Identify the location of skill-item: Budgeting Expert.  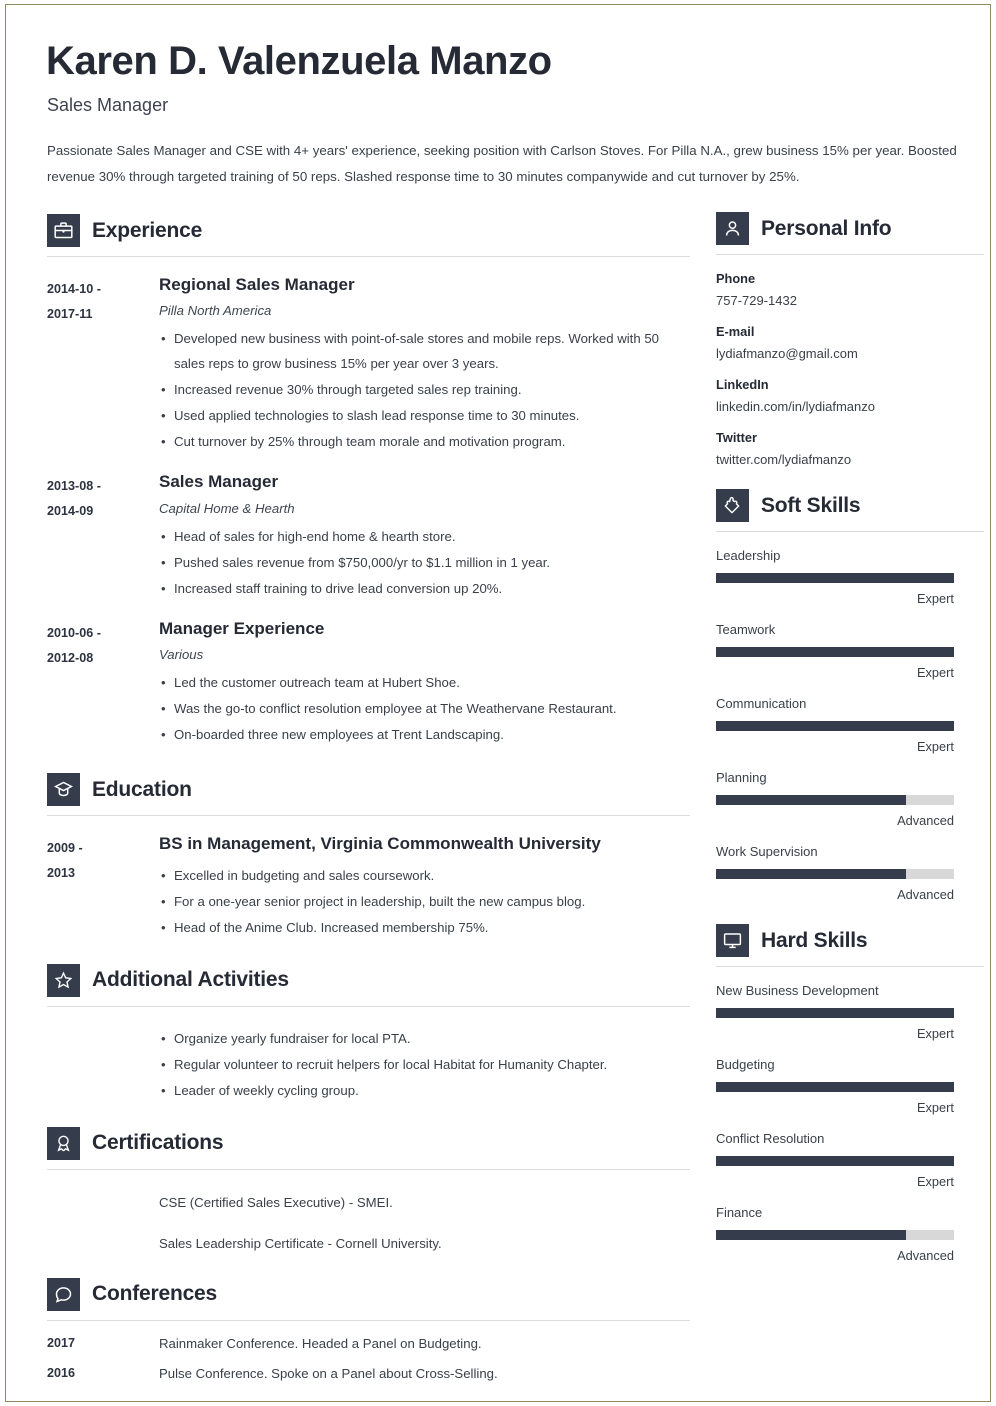
(850, 1086).